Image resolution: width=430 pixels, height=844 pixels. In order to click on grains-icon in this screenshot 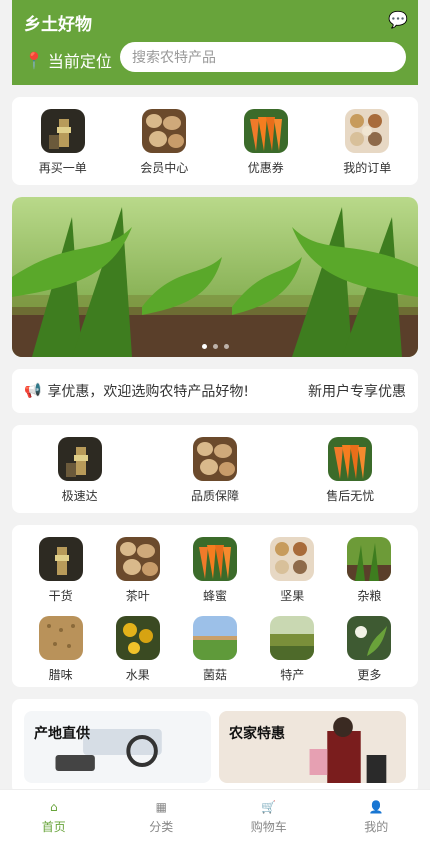, I will do `click(369, 559)`.